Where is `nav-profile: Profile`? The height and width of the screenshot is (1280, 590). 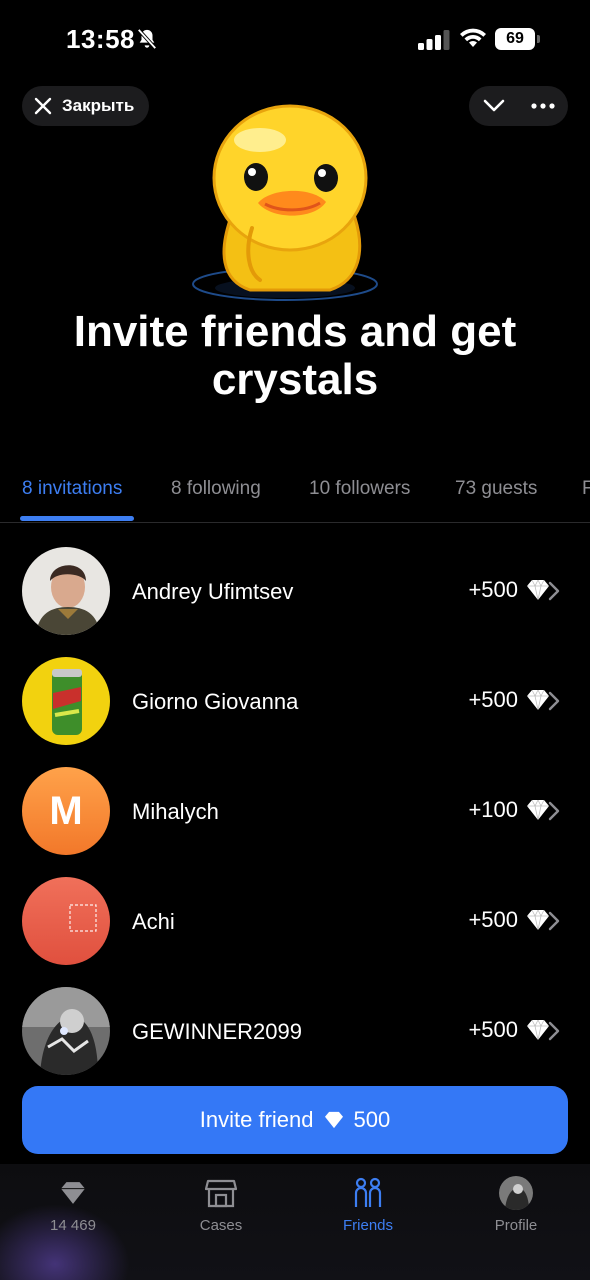
nav-profile: Profile is located at coordinates (516, 1205).